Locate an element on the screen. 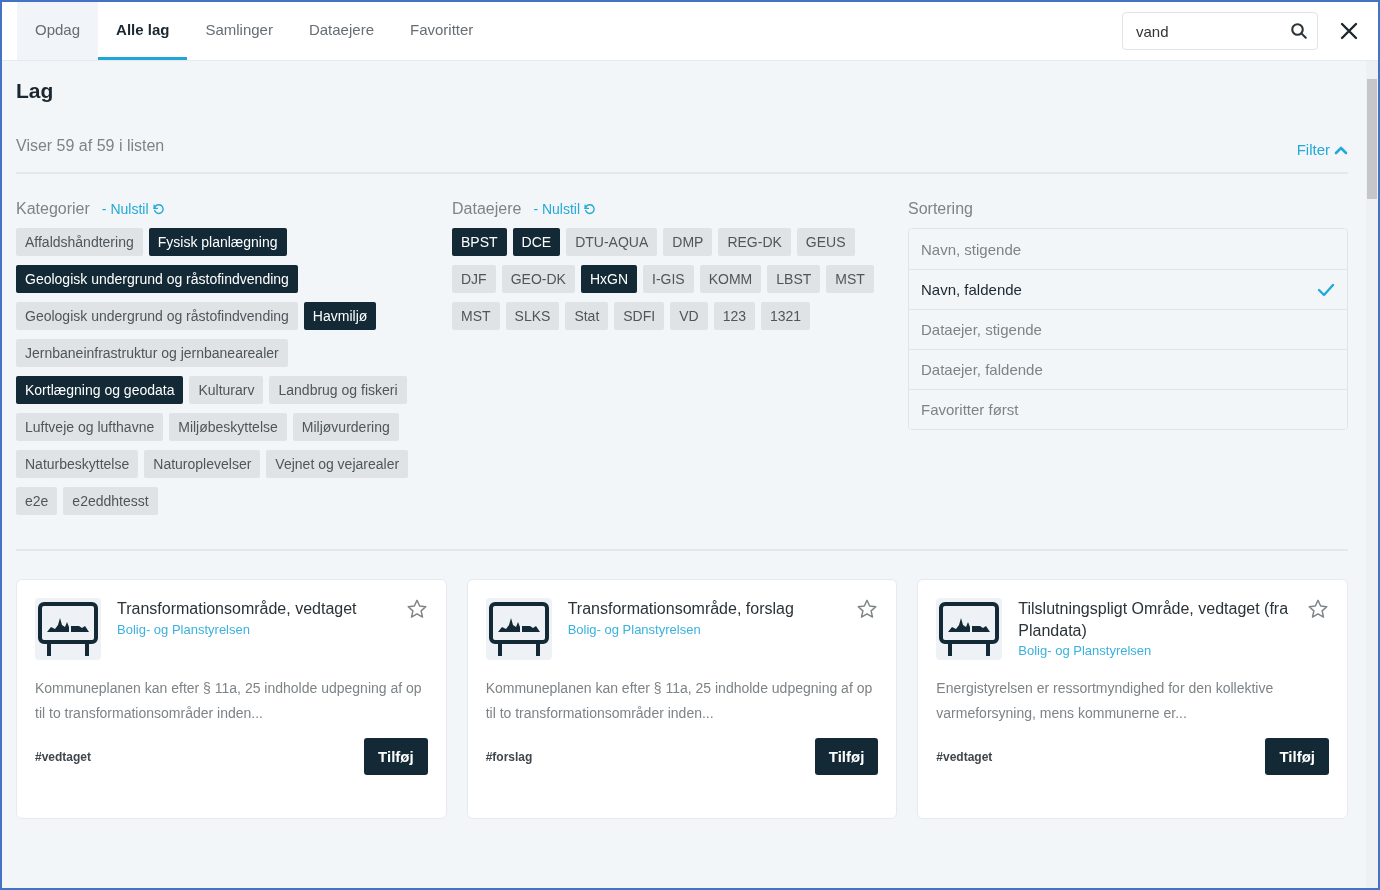  filter-chip: 1321 is located at coordinates (786, 316).